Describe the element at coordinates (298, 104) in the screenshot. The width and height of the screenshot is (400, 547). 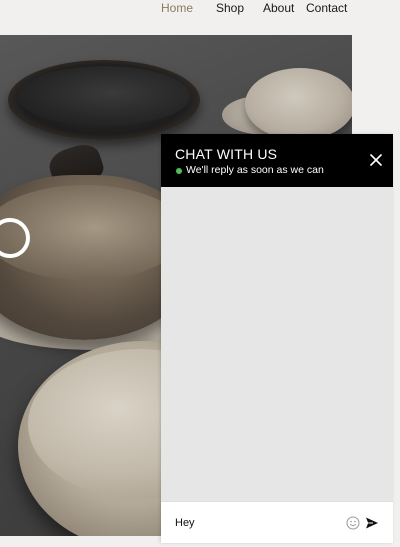
I see `light-bowl` at that location.